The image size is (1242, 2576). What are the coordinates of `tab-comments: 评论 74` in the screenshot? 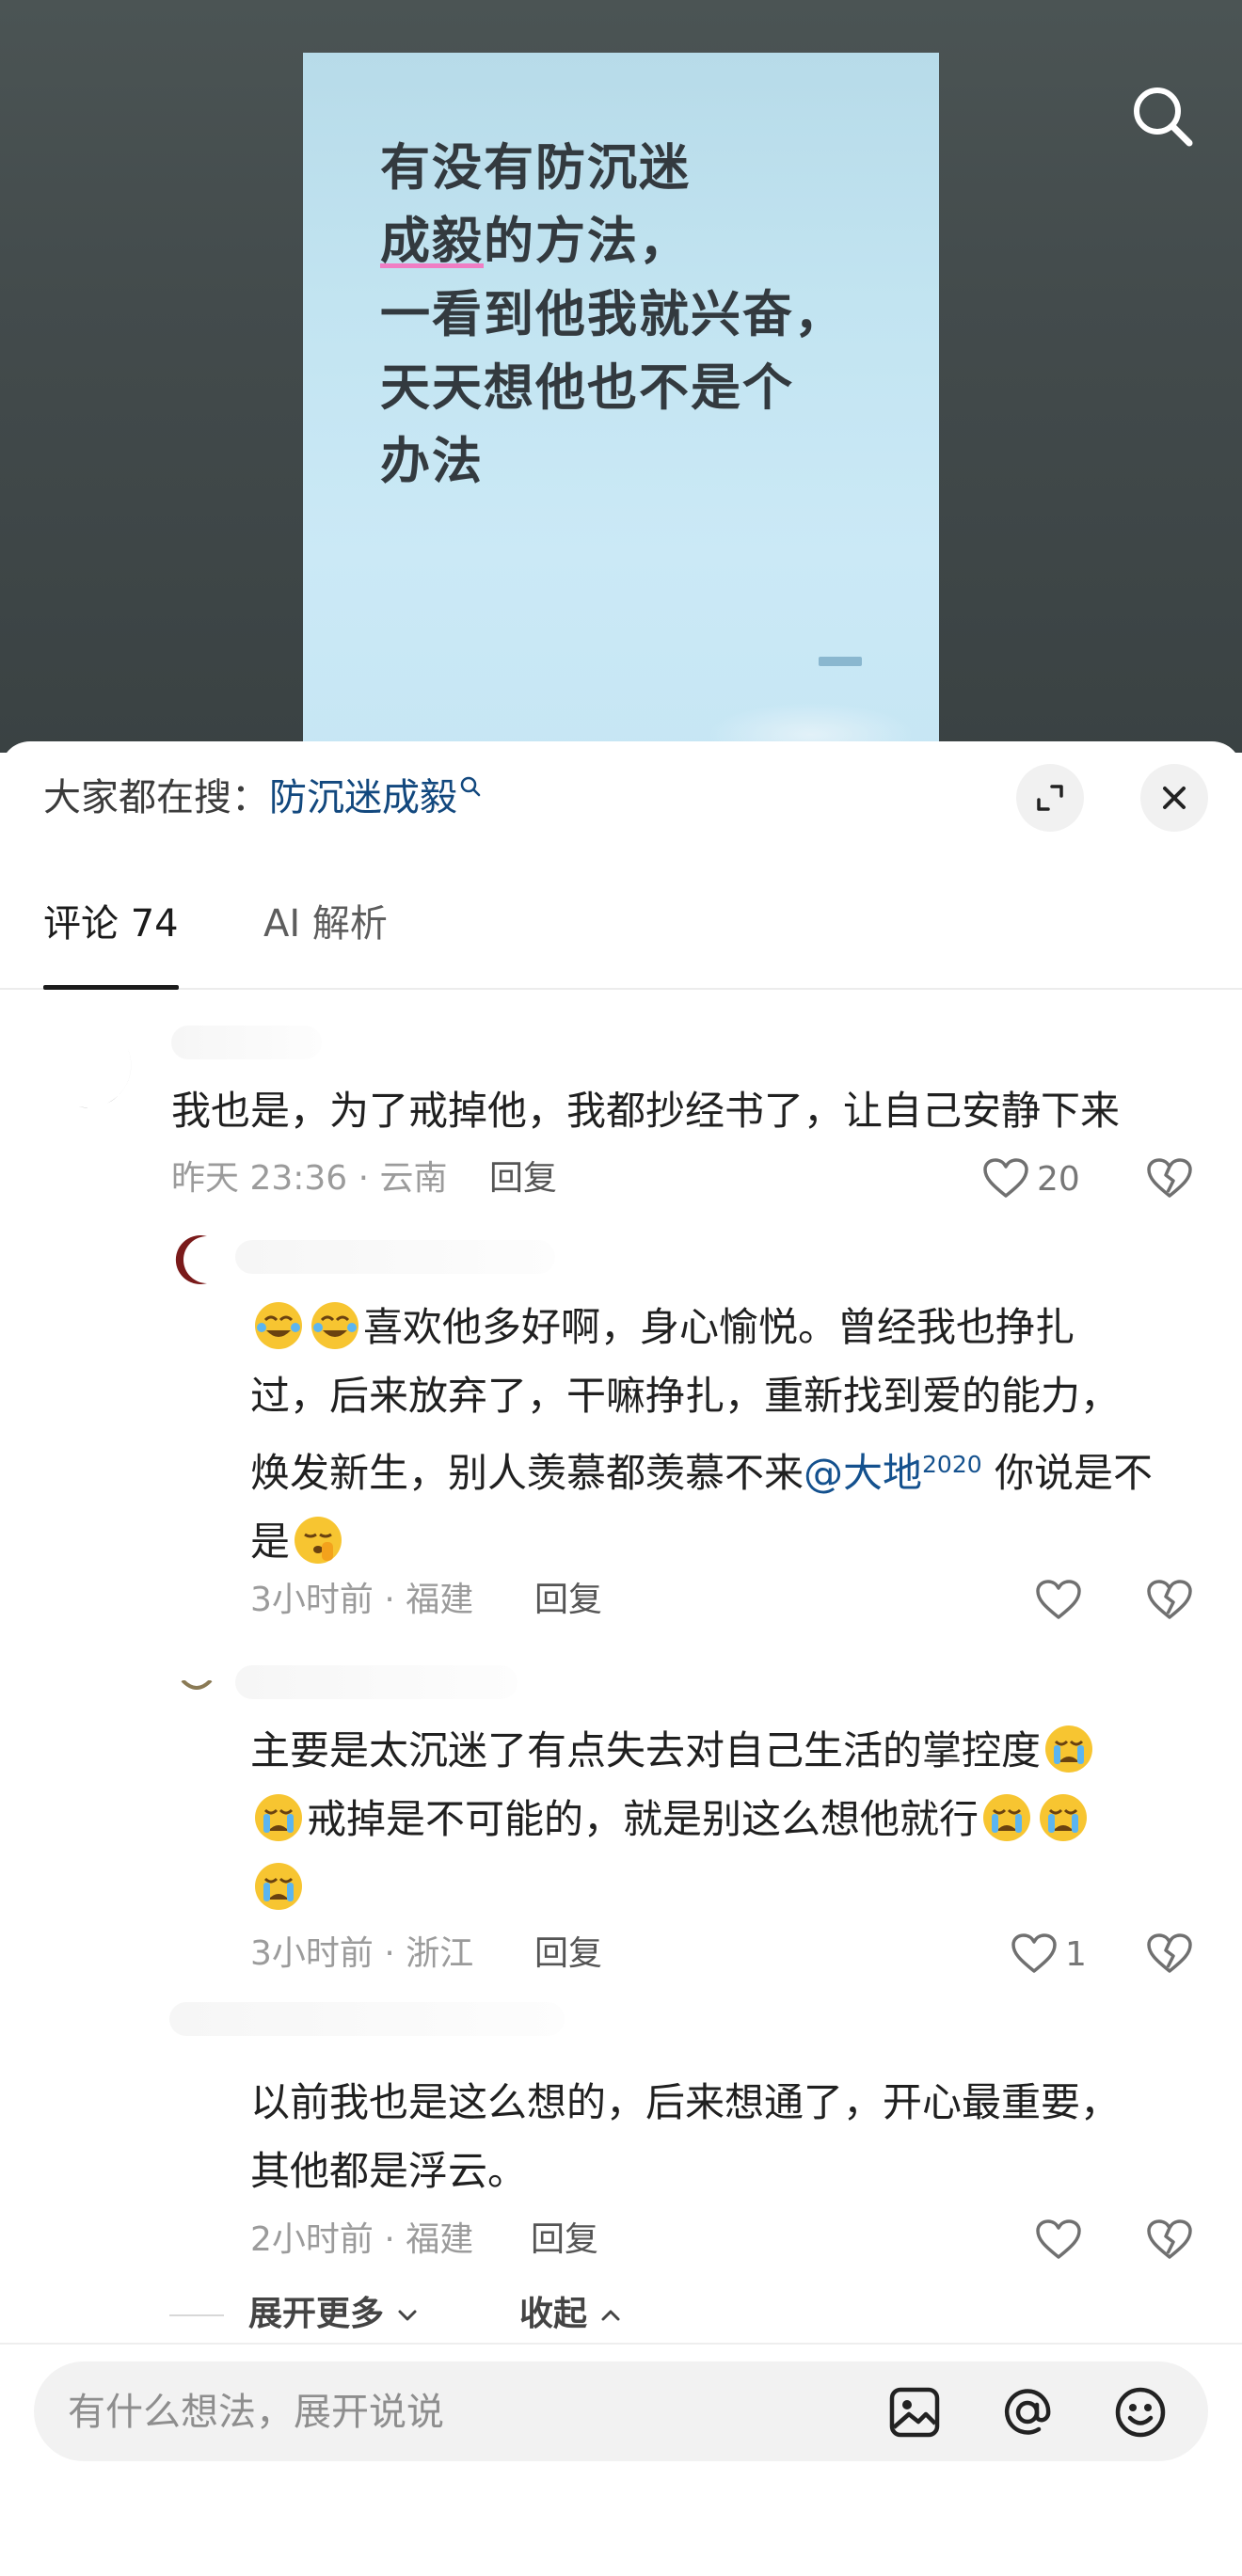 It's located at (111, 940).